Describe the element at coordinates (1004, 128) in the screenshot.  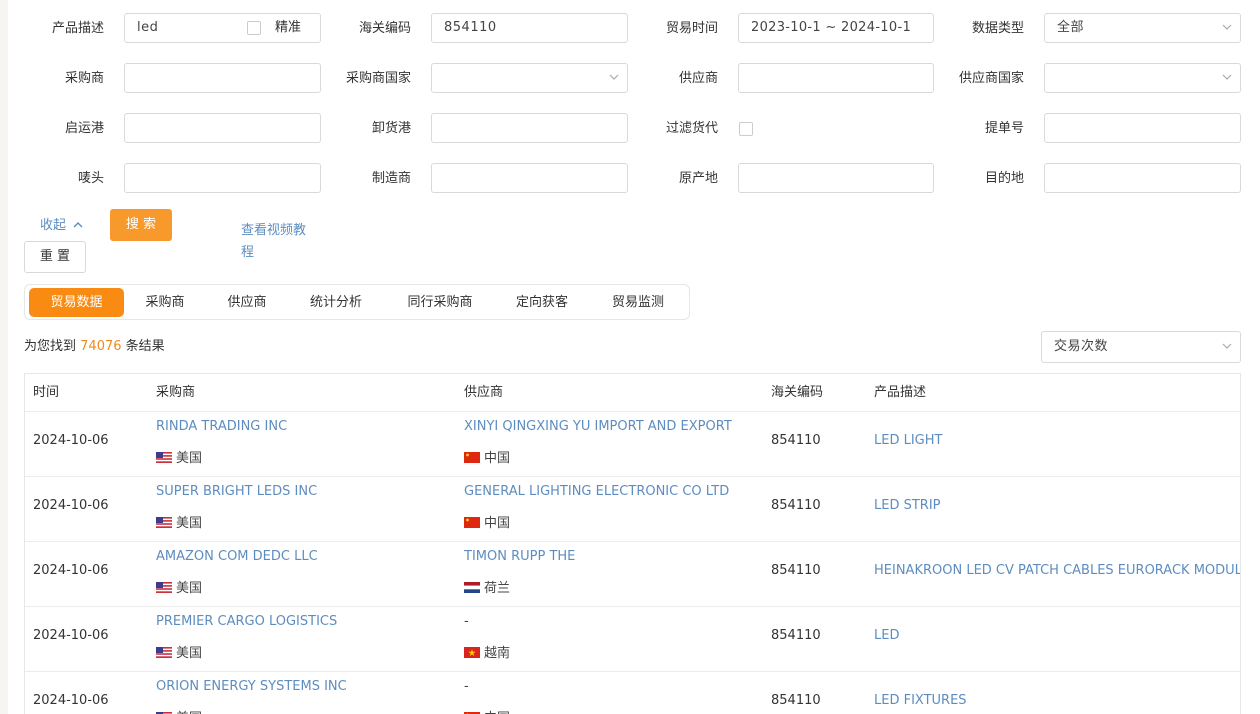
I see `bill-no-label: 提单号` at that location.